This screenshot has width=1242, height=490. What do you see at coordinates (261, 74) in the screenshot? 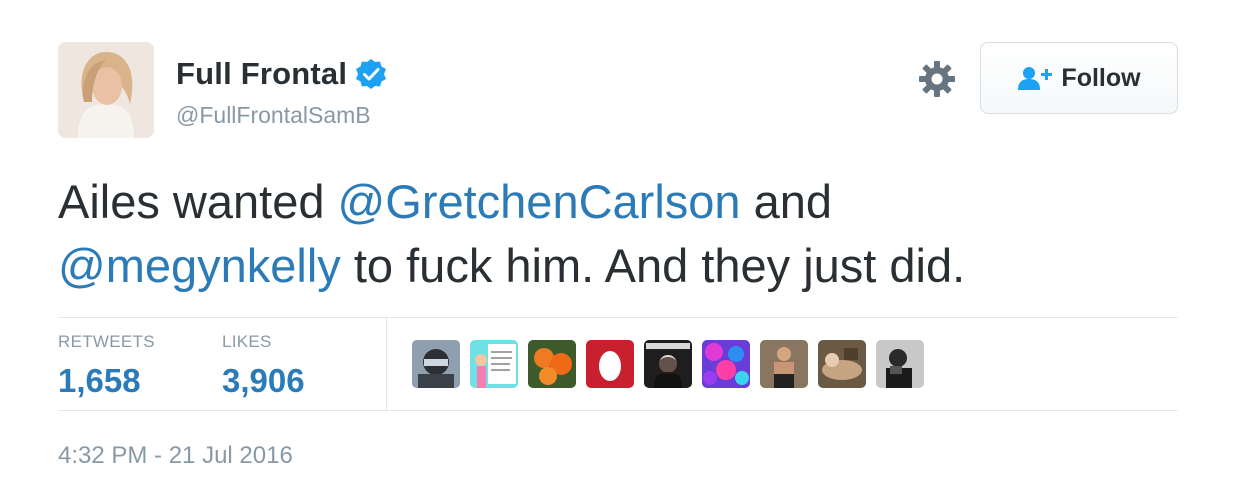
I see `author-name: Full Frontal` at bounding box center [261, 74].